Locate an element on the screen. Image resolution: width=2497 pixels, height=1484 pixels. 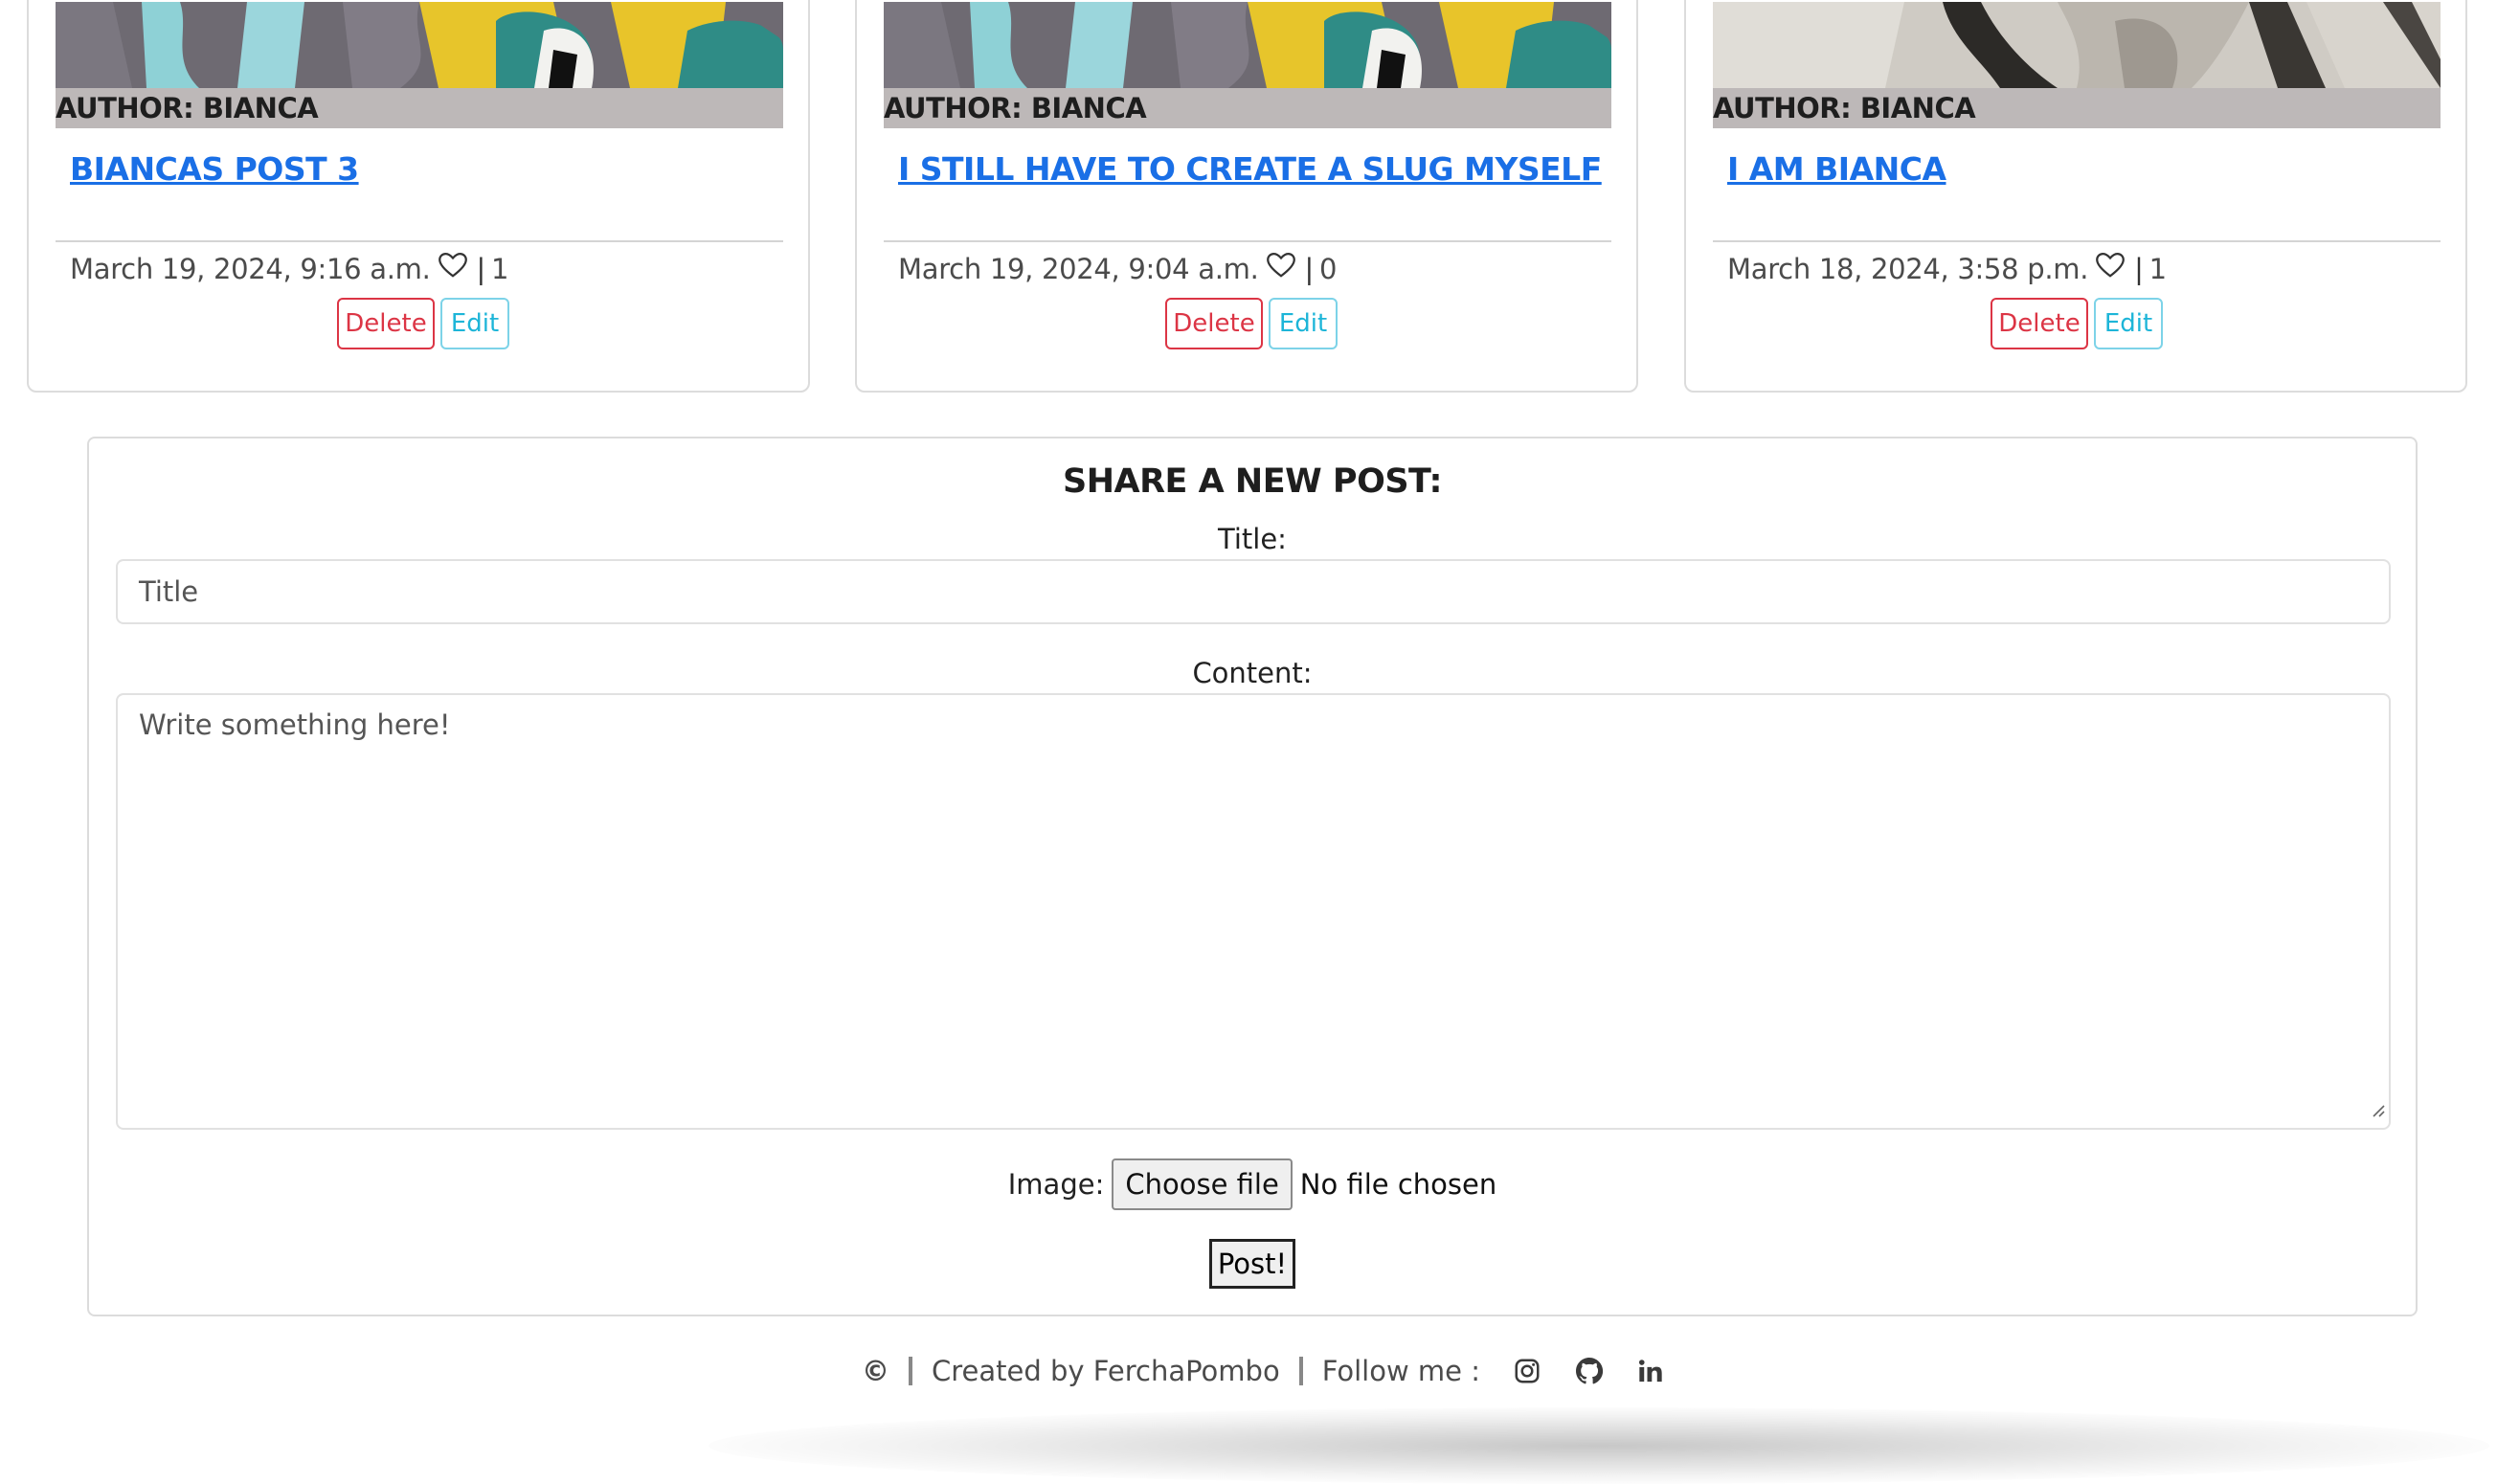
like-count: 0 is located at coordinates (1328, 269).